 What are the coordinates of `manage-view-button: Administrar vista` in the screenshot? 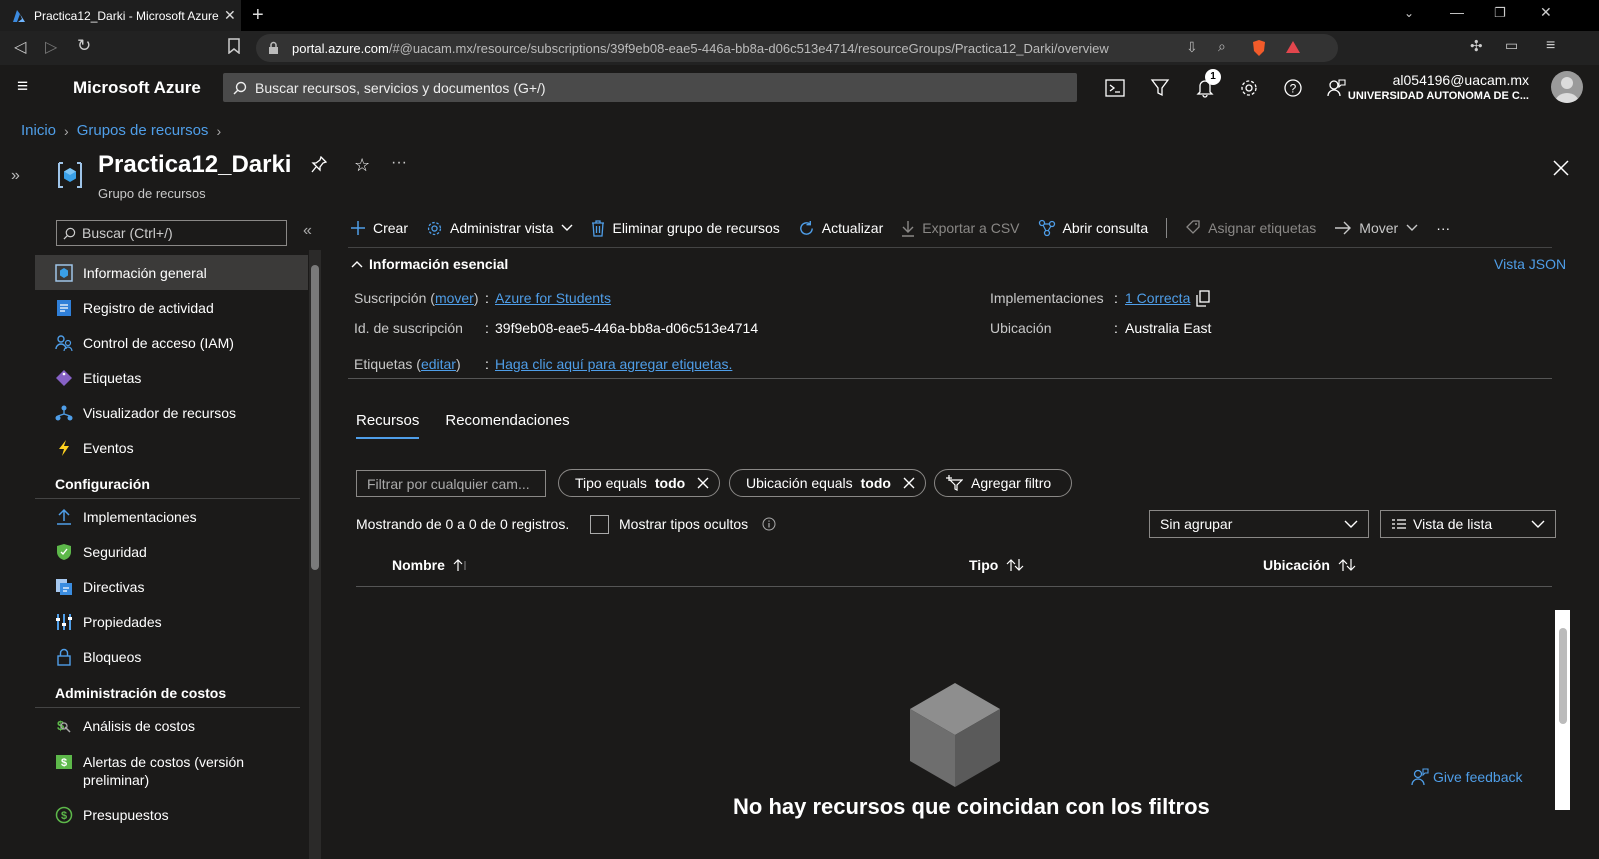 It's located at (499, 228).